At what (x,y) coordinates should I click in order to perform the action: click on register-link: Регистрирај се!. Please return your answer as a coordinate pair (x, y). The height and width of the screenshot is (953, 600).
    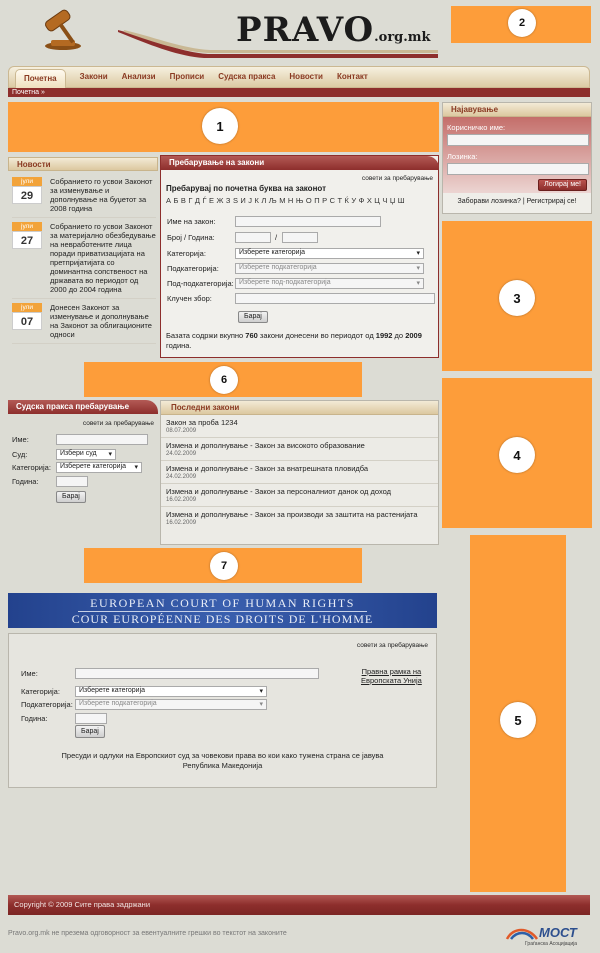
    Looking at the image, I should click on (552, 201).